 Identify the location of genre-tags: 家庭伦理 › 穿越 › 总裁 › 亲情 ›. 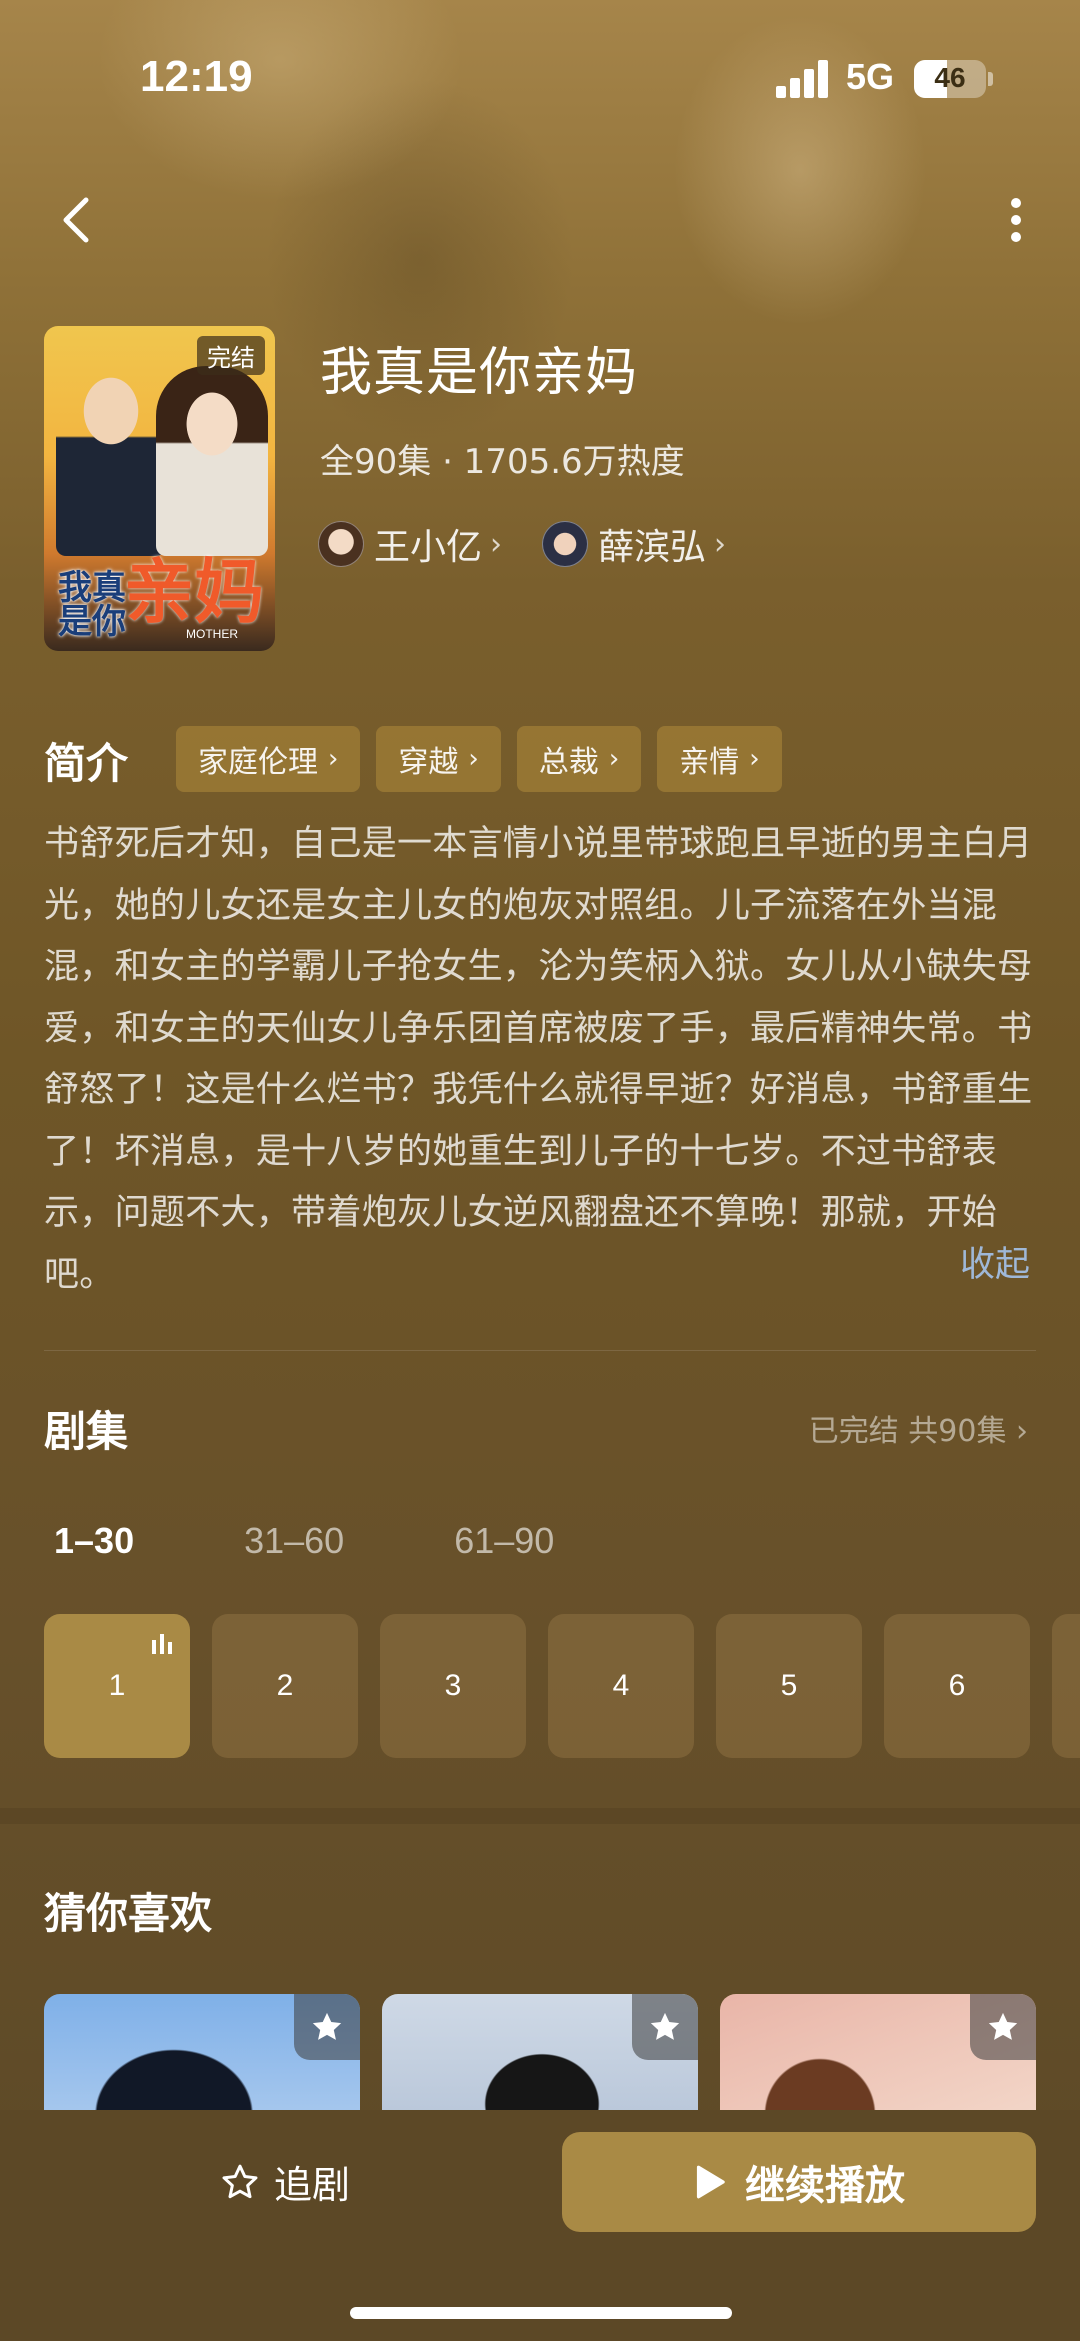
(487, 759).